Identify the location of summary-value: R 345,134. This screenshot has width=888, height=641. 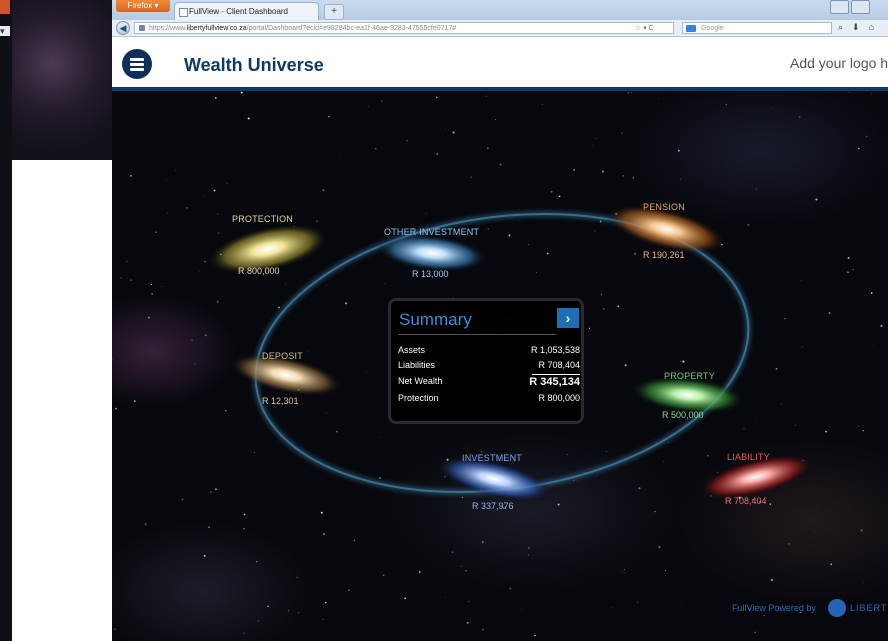
(554, 382).